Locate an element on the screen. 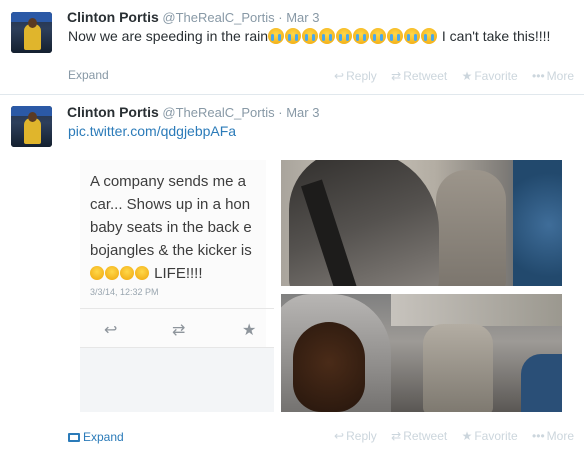 The image size is (584, 453). screenshot-line: bojangles & the kicker is is located at coordinates (171, 250).